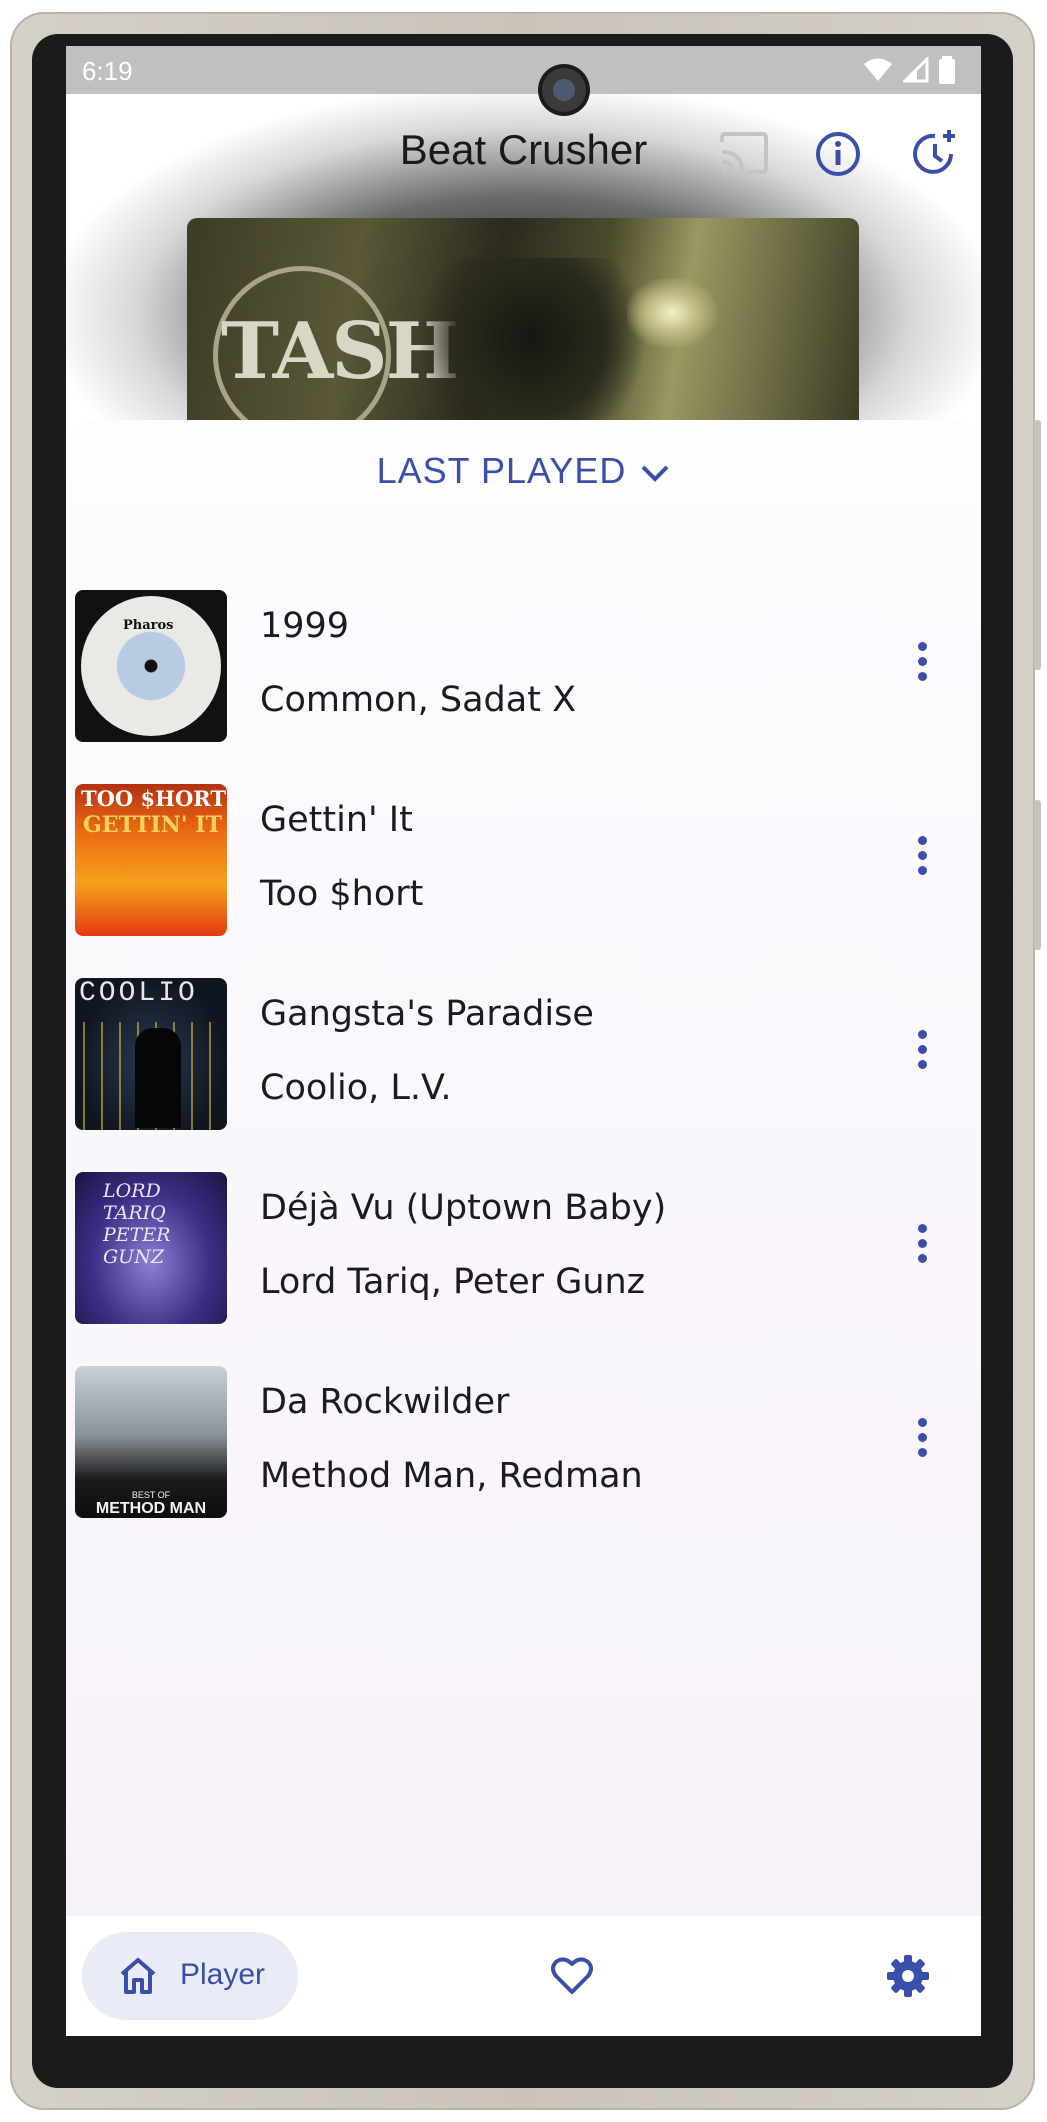 The image size is (1047, 2122). What do you see at coordinates (744, 154) in the screenshot?
I see `cast-icon` at bounding box center [744, 154].